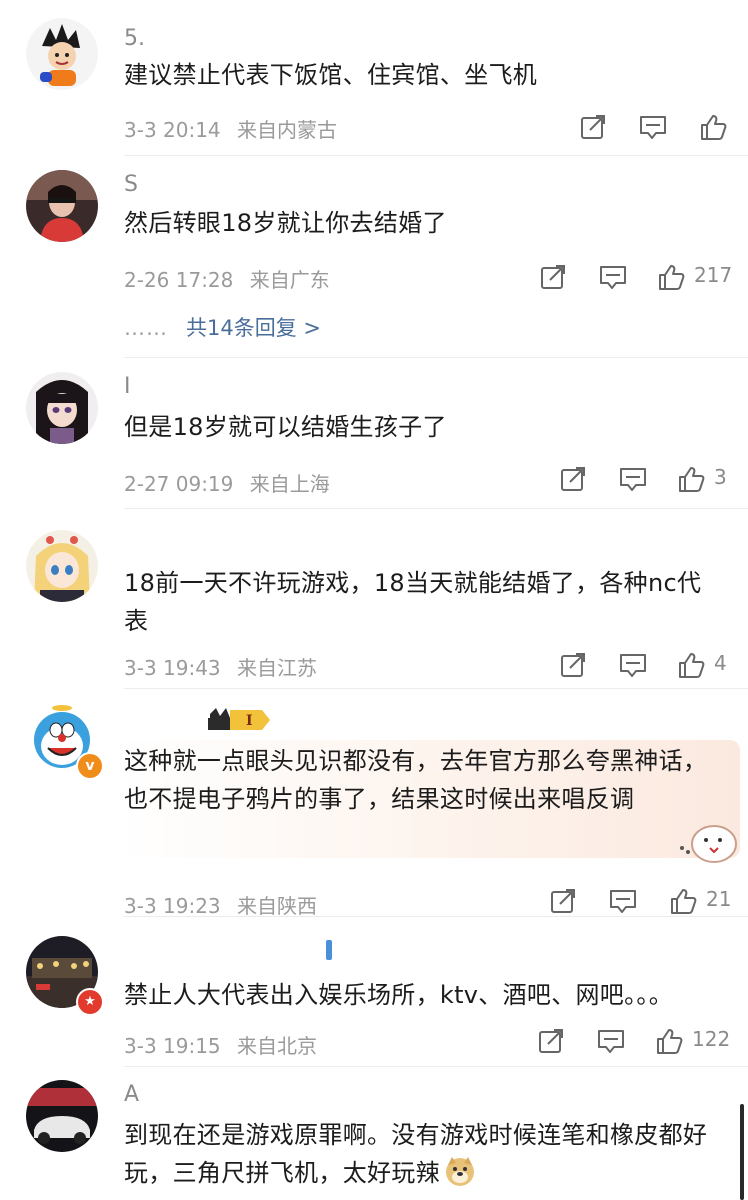 The image size is (748, 1200). What do you see at coordinates (637, 1042) in the screenshot?
I see `comment-actions: 122` at bounding box center [637, 1042].